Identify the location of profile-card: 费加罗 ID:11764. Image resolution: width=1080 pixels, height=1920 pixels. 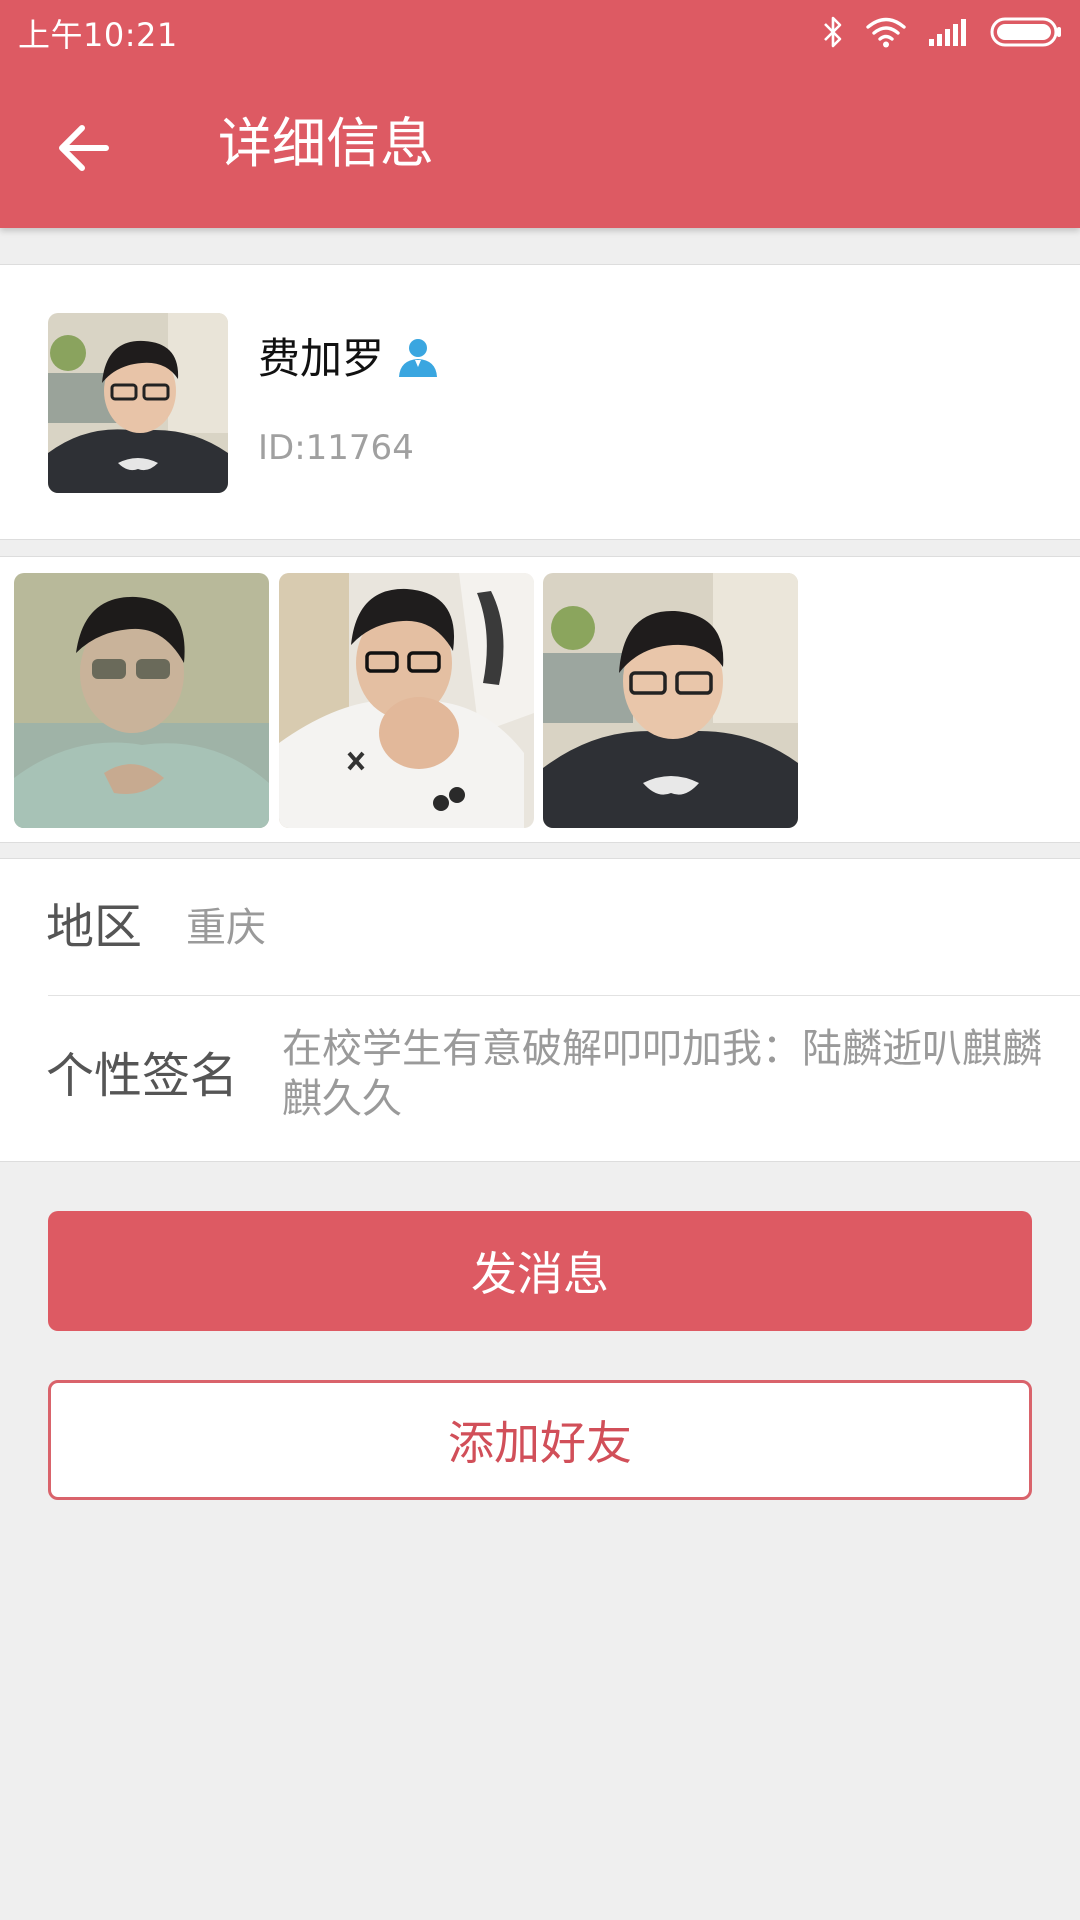
(540, 402).